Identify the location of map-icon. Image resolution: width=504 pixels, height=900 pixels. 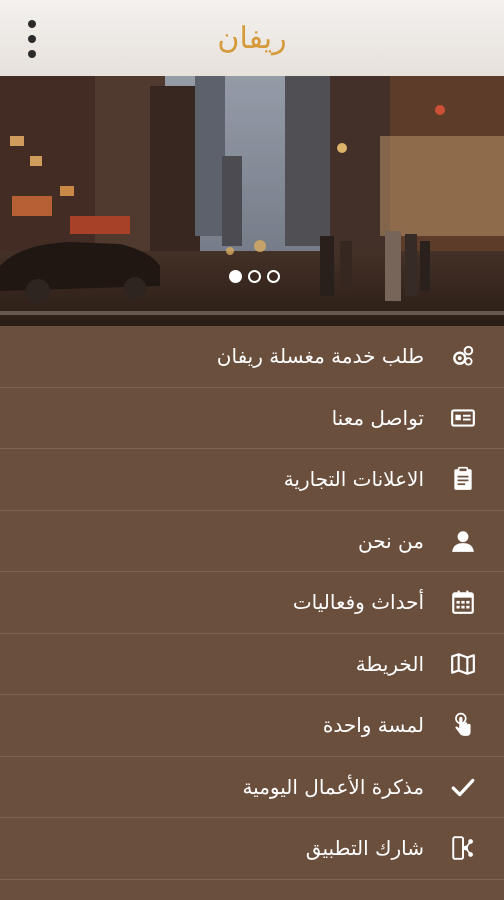
(463, 664).